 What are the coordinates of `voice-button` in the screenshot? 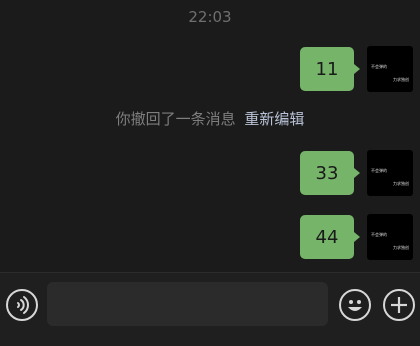 It's located at (22, 305).